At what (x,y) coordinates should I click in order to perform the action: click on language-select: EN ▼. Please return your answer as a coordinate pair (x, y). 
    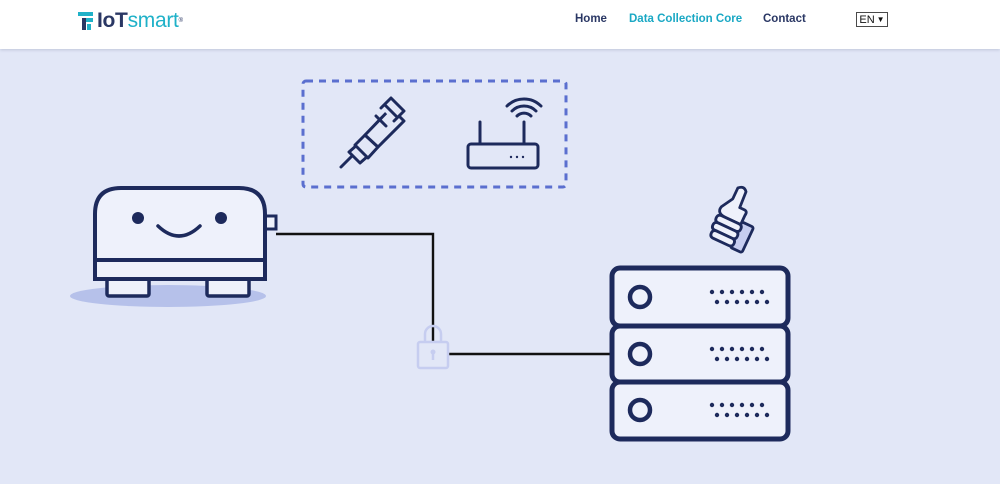
    Looking at the image, I should click on (872, 19).